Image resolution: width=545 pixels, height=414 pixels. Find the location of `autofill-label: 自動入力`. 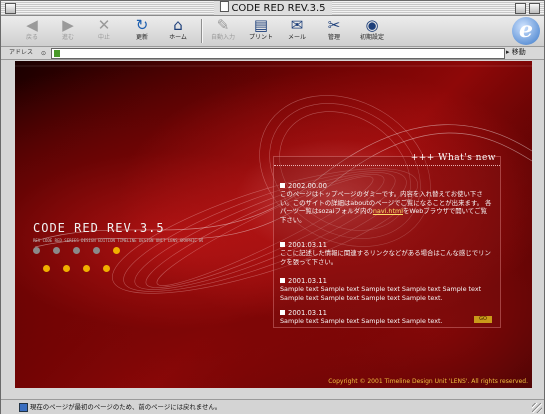

autofill-label: 自動入力 is located at coordinates (222, 37).